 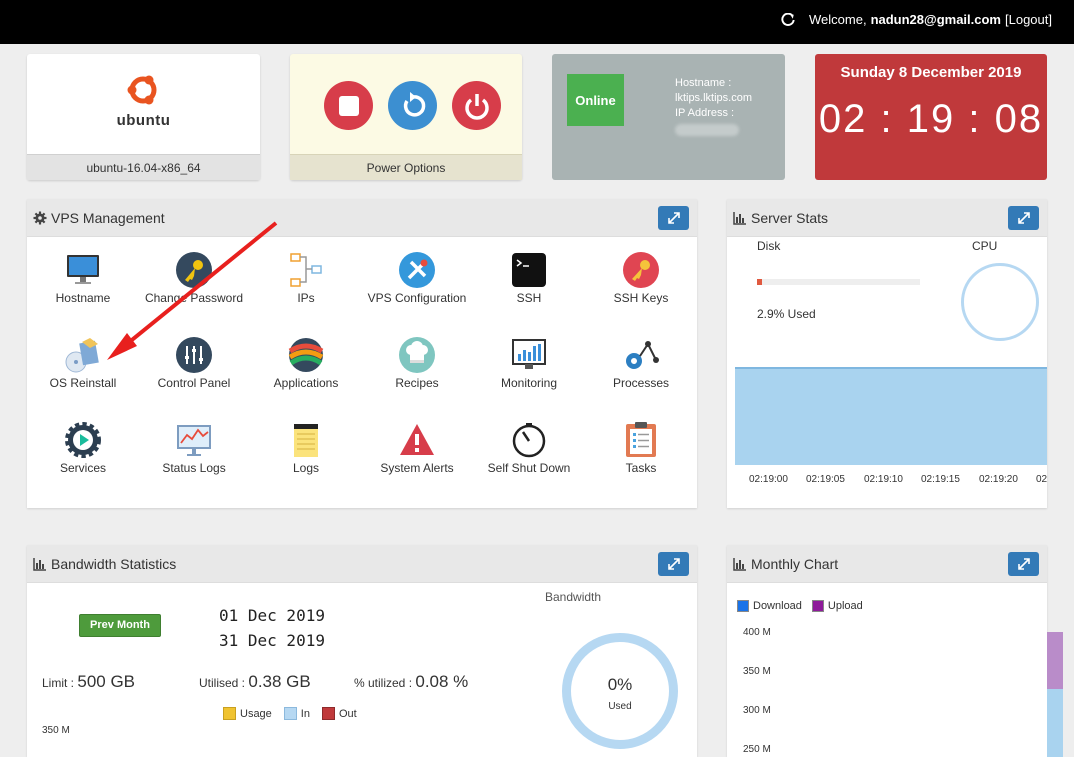 I want to click on hostname-label: Hostname :, so click(x=703, y=83).